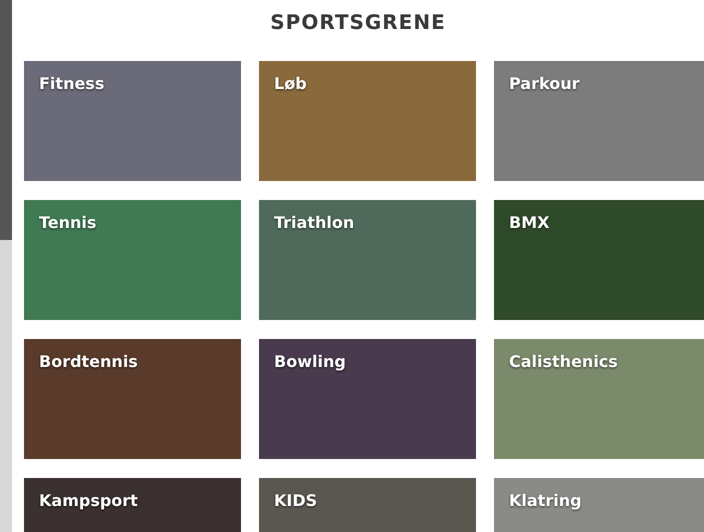 The width and height of the screenshot is (704, 532). Describe the element at coordinates (599, 399) in the screenshot. I see `sport-tile: Calisthenics` at that location.